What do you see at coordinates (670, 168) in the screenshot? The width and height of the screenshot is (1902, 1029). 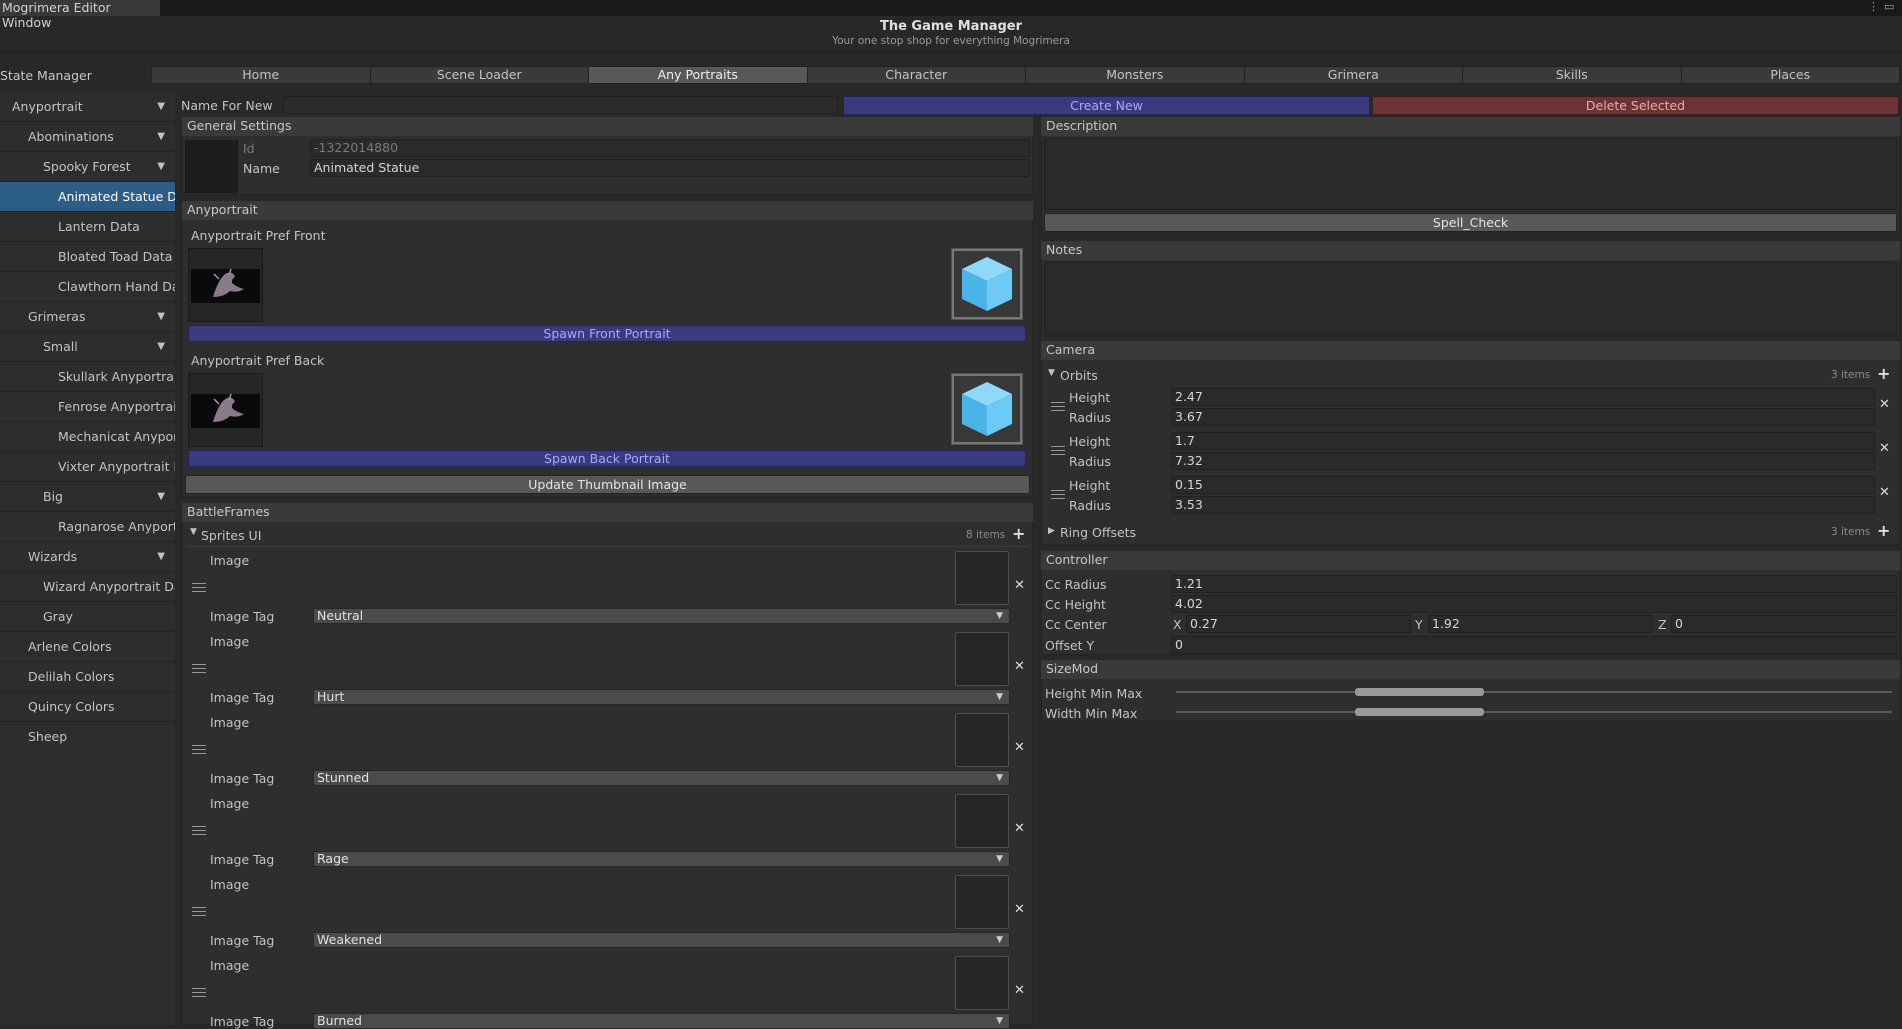 I see `name-field: Animated Statue` at bounding box center [670, 168].